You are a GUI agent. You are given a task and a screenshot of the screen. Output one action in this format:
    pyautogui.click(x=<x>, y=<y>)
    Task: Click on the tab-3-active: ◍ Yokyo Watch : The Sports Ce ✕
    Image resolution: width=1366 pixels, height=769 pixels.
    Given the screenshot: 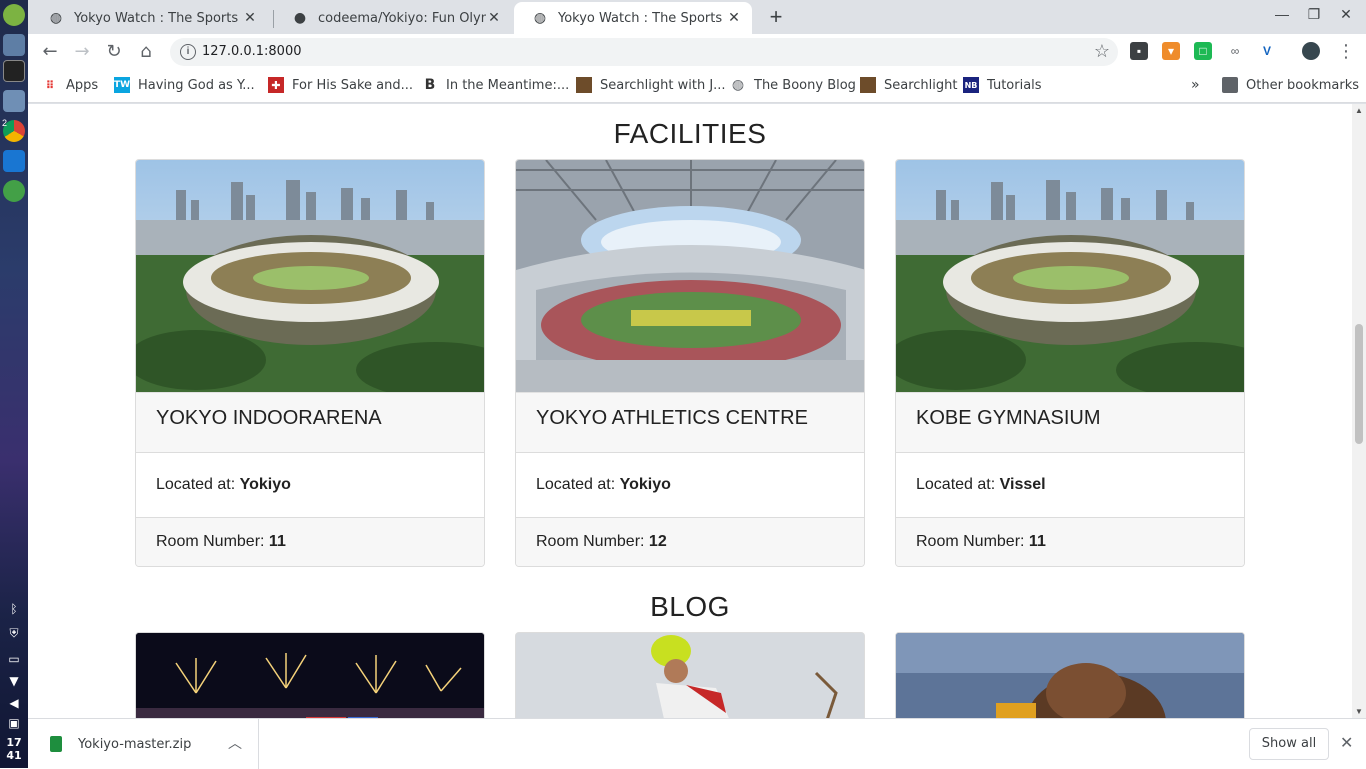 What is the action you would take?
    pyautogui.click(x=633, y=18)
    